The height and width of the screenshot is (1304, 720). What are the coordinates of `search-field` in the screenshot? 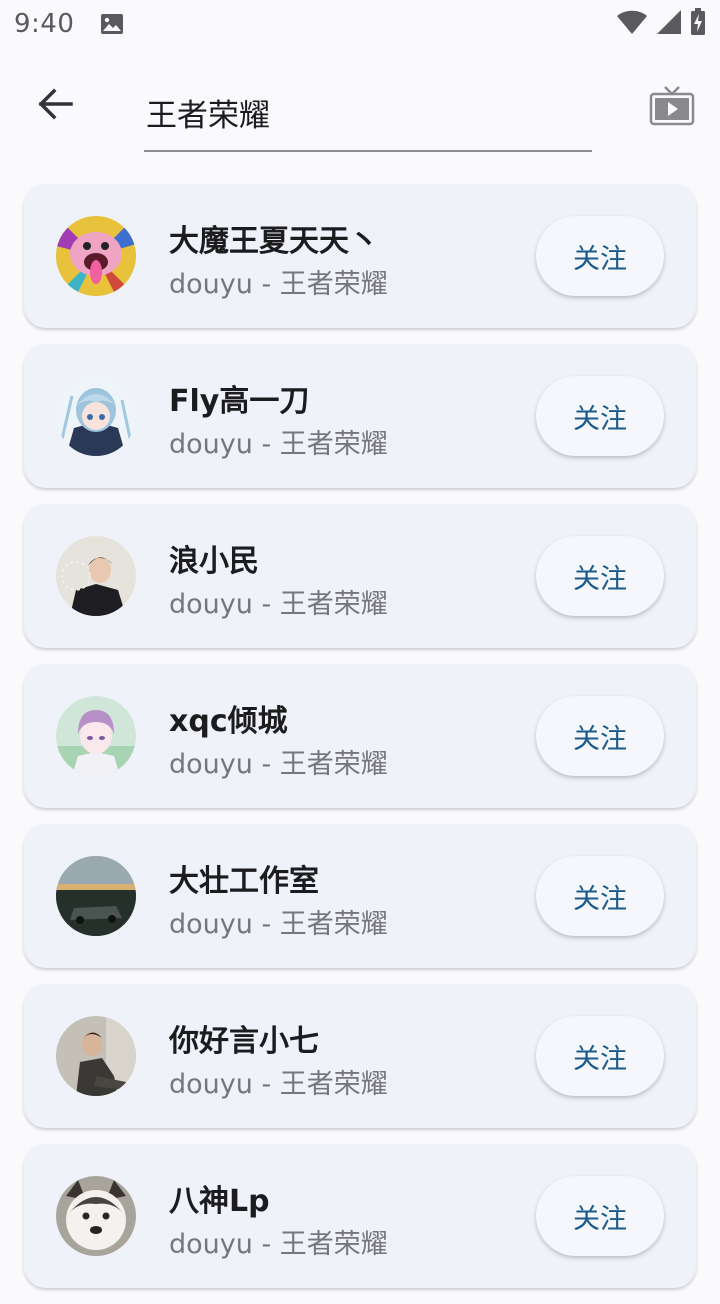 It's located at (368, 113).